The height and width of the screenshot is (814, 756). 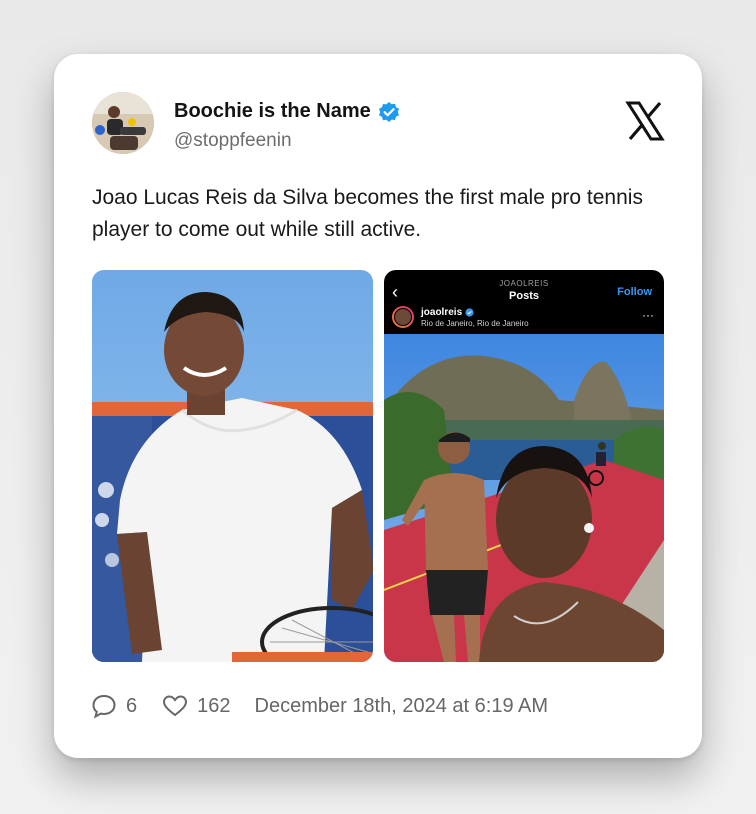 What do you see at coordinates (175, 706) in the screenshot?
I see `heart-icon` at bounding box center [175, 706].